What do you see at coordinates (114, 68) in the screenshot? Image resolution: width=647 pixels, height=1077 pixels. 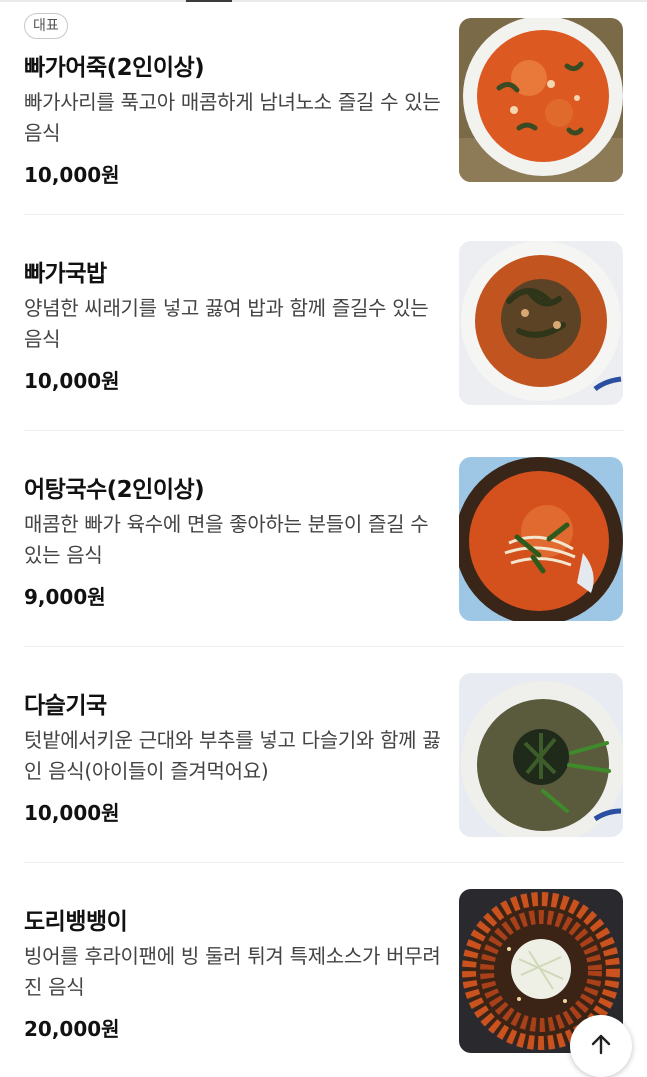 I see `menu-item-name: 빠가어죽(2인이상)` at bounding box center [114, 68].